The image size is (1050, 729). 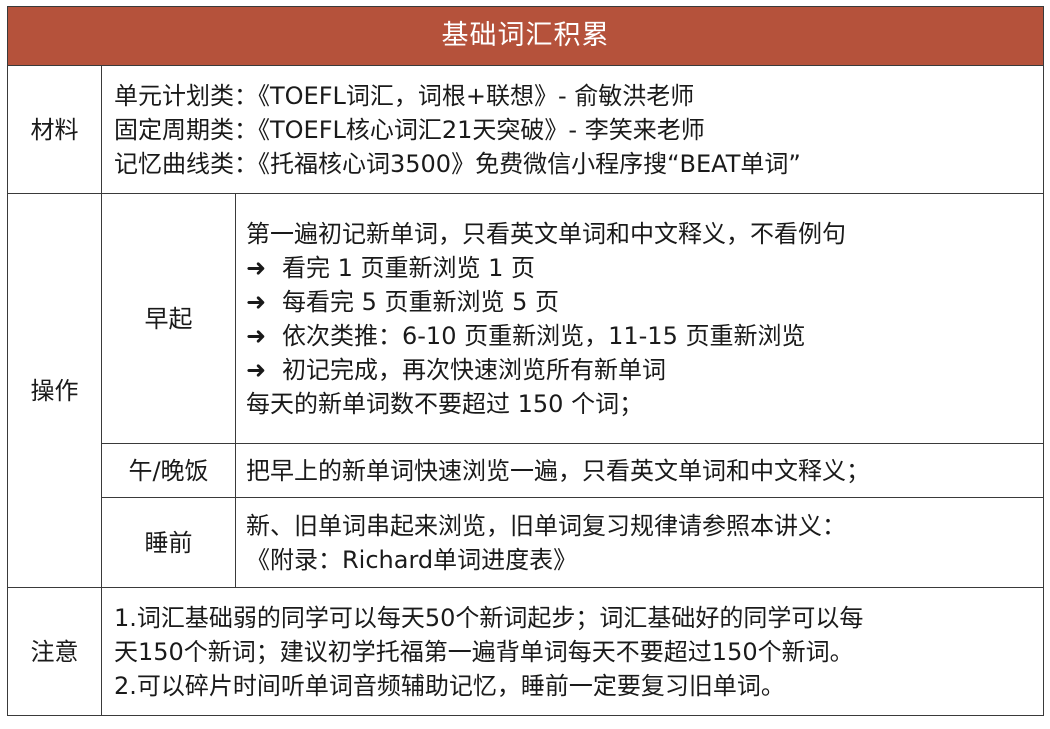 I want to click on bedtime-line: 新、旧单词串起来浏览，旧单词复习规律请参照本讲义：, so click(x=546, y=525).